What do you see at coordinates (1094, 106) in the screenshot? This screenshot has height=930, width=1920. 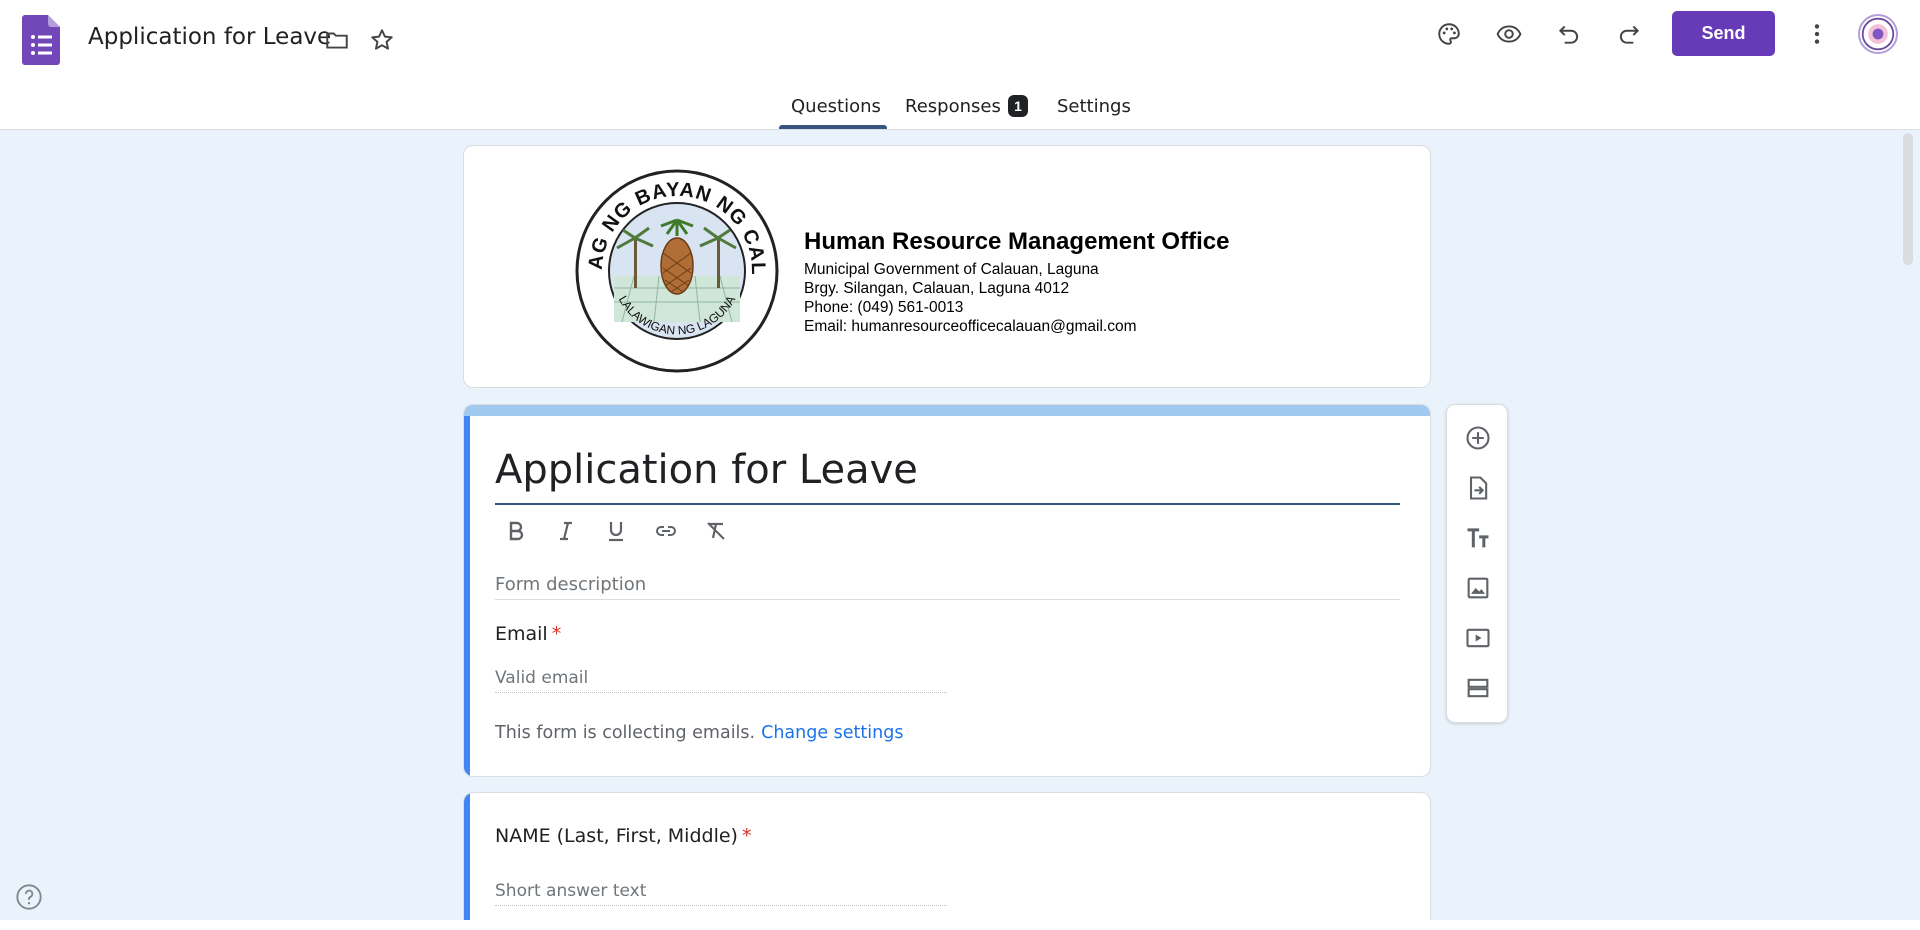 I see `tab-settings: Settings` at bounding box center [1094, 106].